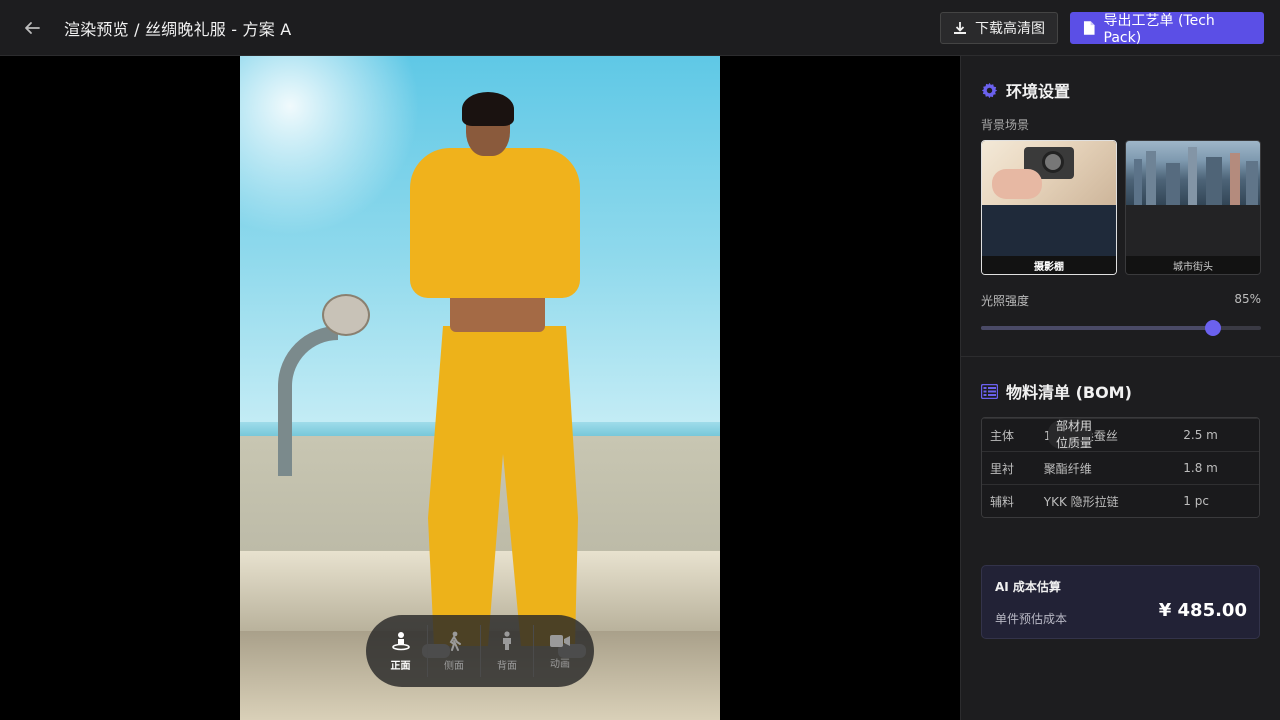 Image resolution: width=1280 pixels, height=720 pixels. I want to click on section-divider, so click(1120, 356).